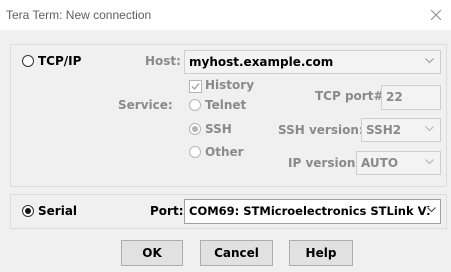 This screenshot has height=272, width=451. I want to click on service-telnet-radio, so click(195, 105).